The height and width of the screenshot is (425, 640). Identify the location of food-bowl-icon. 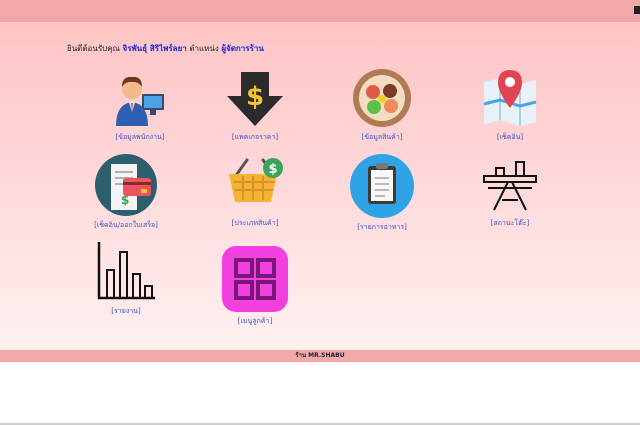
(382, 98).